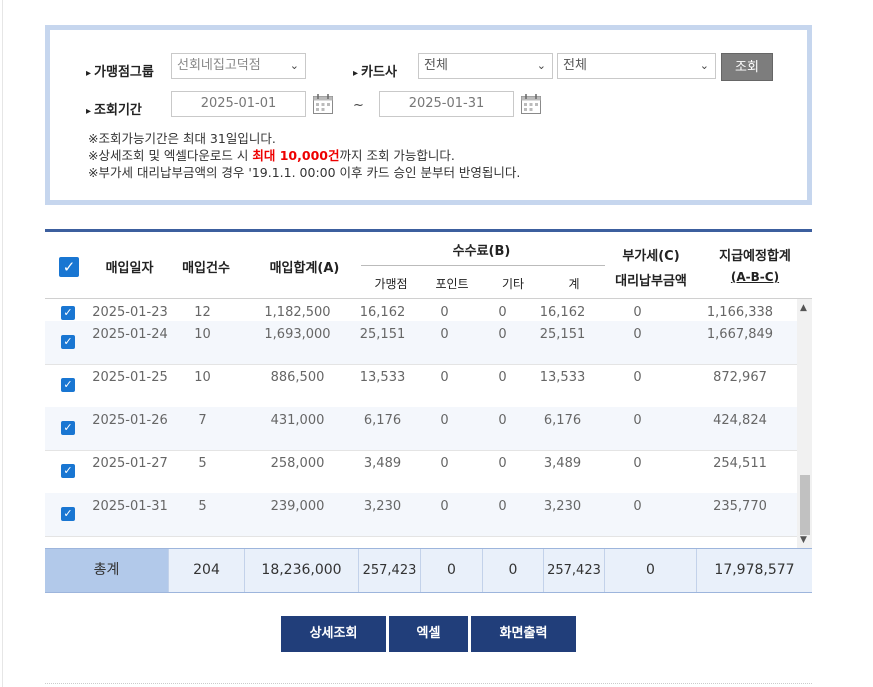  What do you see at coordinates (271, 155) in the screenshot?
I see `notice-line-2: ※상세조회 및 엑셀다운로드 시 최대 10,000건까지 조회 가능합니다.` at bounding box center [271, 155].